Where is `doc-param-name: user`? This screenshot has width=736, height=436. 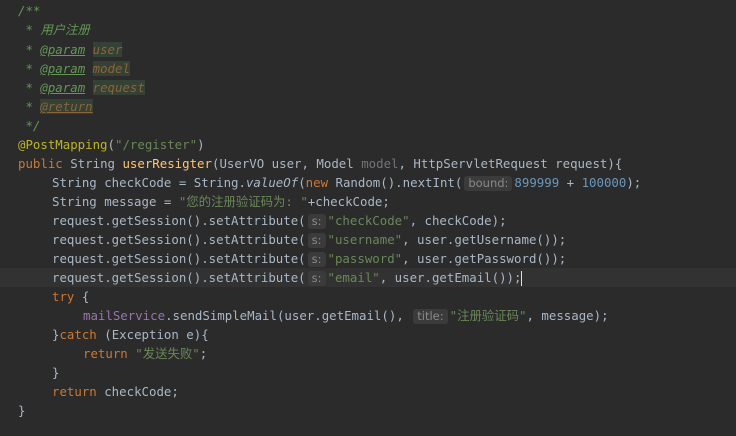
doc-param-name: user is located at coordinates (107, 49).